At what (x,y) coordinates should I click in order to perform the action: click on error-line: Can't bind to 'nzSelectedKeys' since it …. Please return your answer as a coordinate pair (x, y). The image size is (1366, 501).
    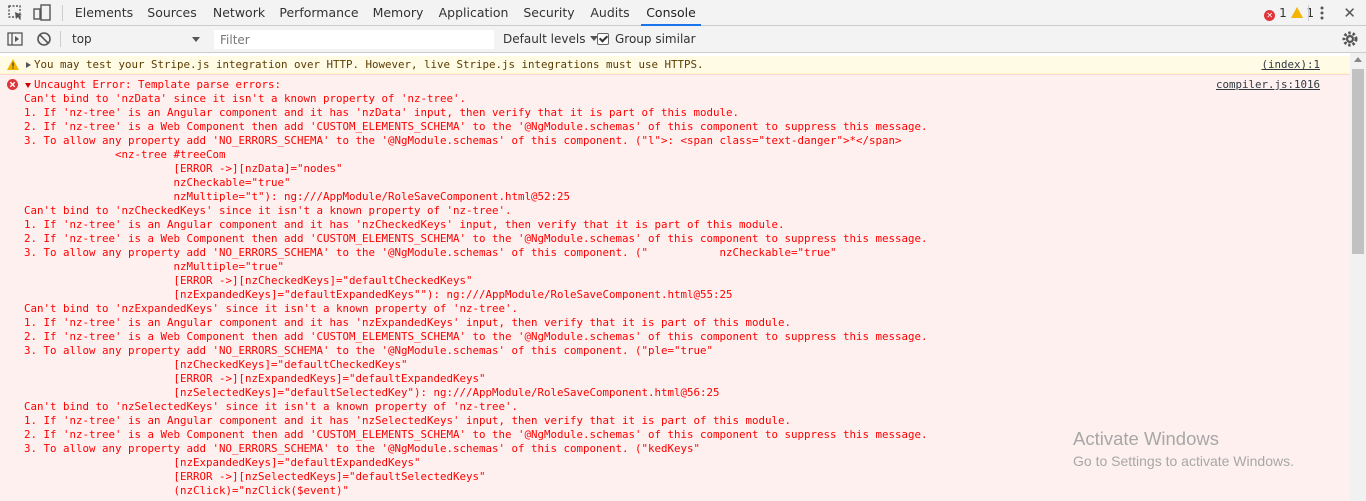
    Looking at the image, I should click on (271, 406).